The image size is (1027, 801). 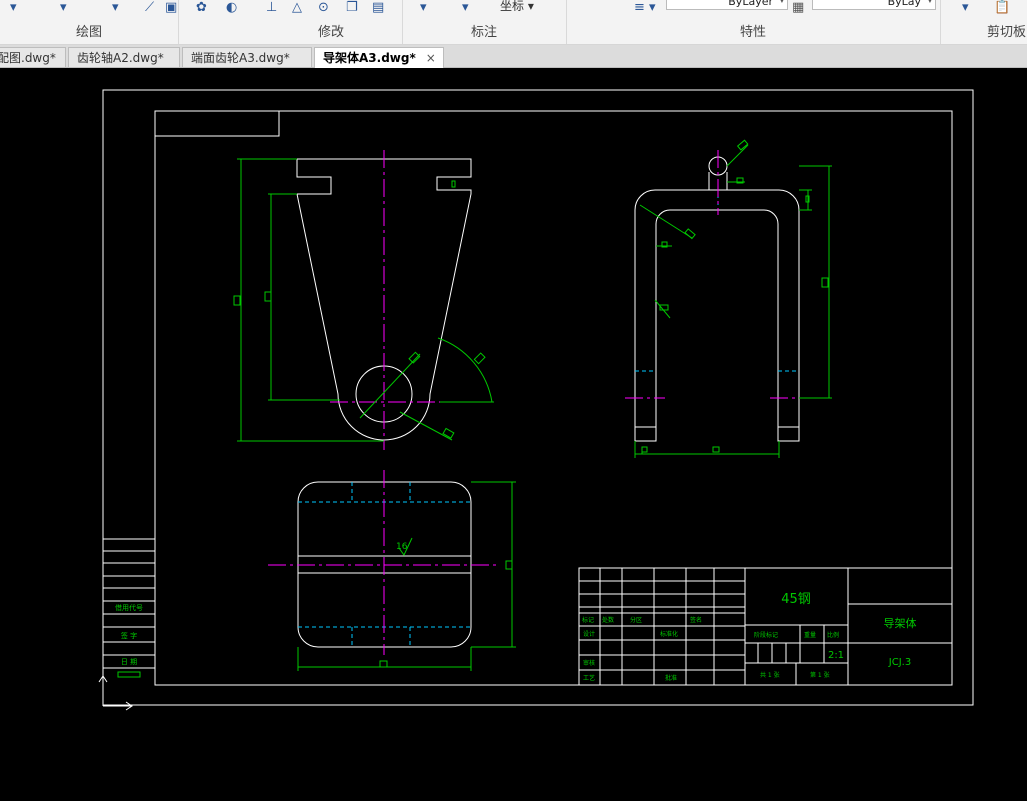 What do you see at coordinates (88, 32) in the screenshot?
I see `ribbon-group-title-draw: 绘图` at bounding box center [88, 32].